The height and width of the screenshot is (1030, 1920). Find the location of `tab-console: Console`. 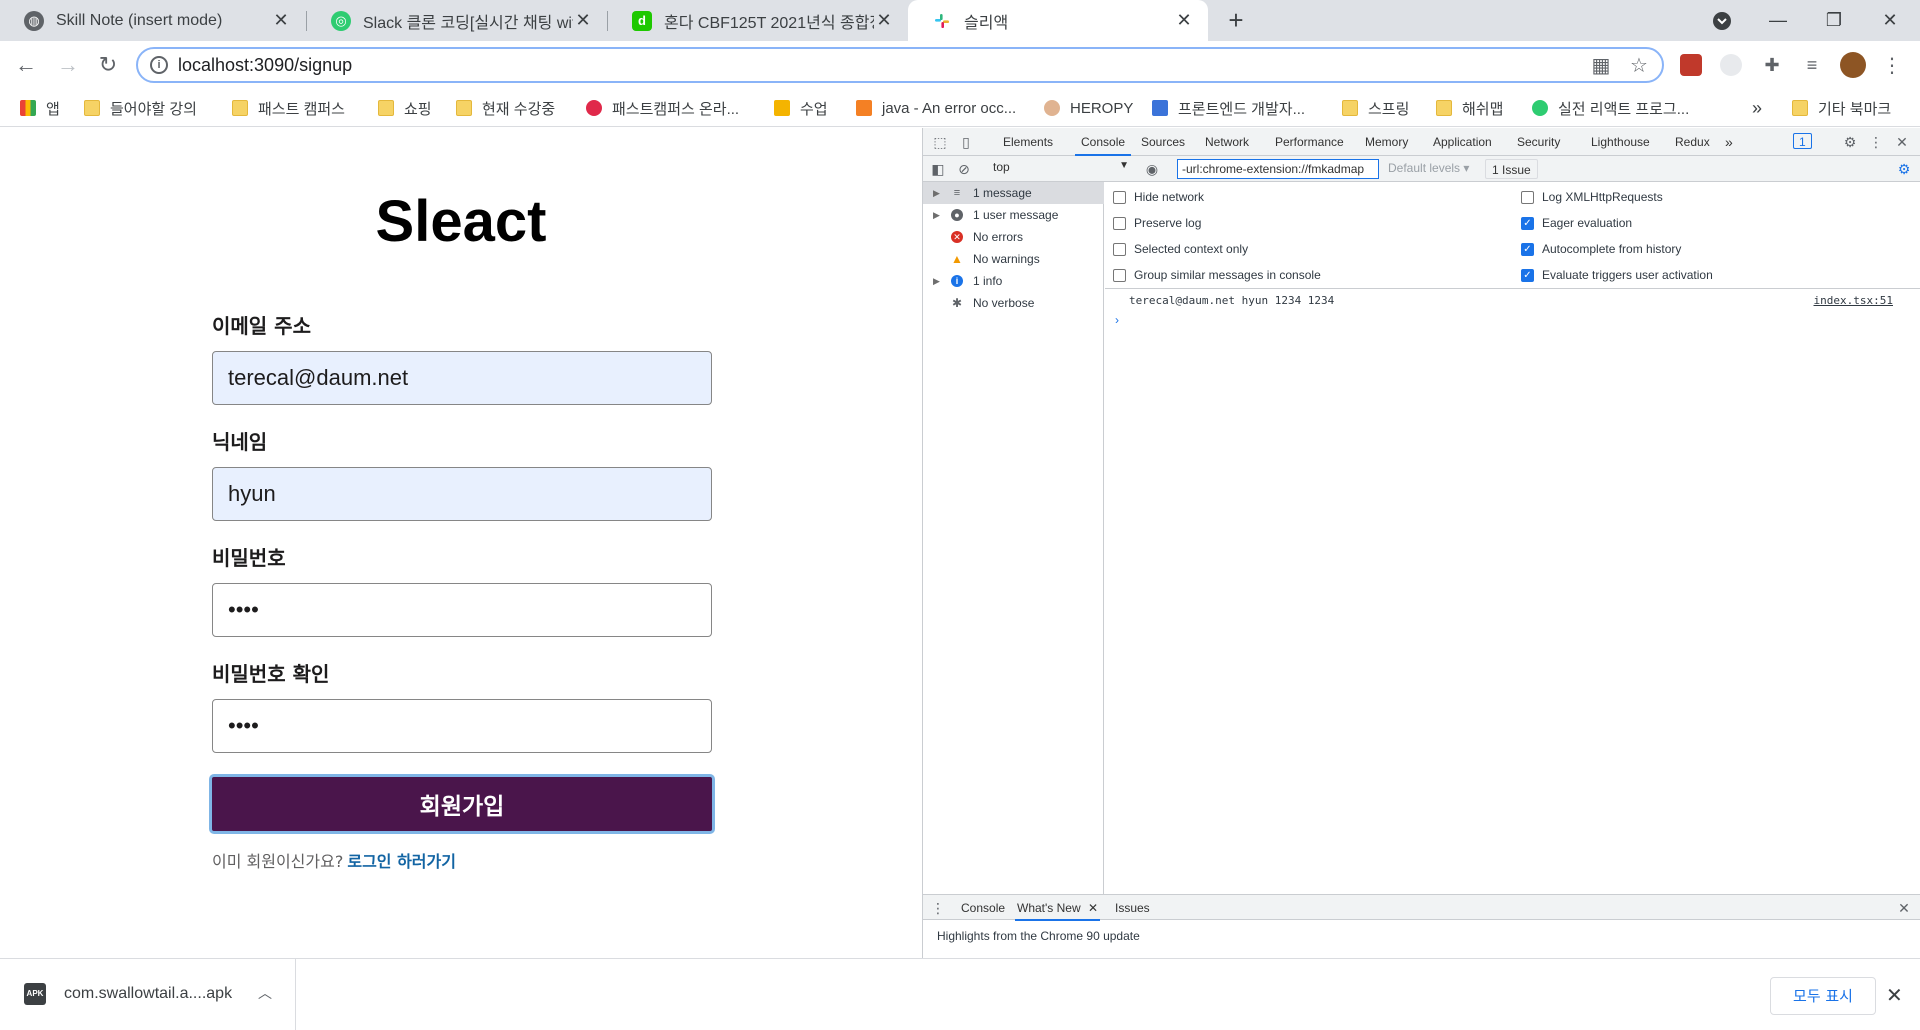

tab-console: Console is located at coordinates (1103, 142).